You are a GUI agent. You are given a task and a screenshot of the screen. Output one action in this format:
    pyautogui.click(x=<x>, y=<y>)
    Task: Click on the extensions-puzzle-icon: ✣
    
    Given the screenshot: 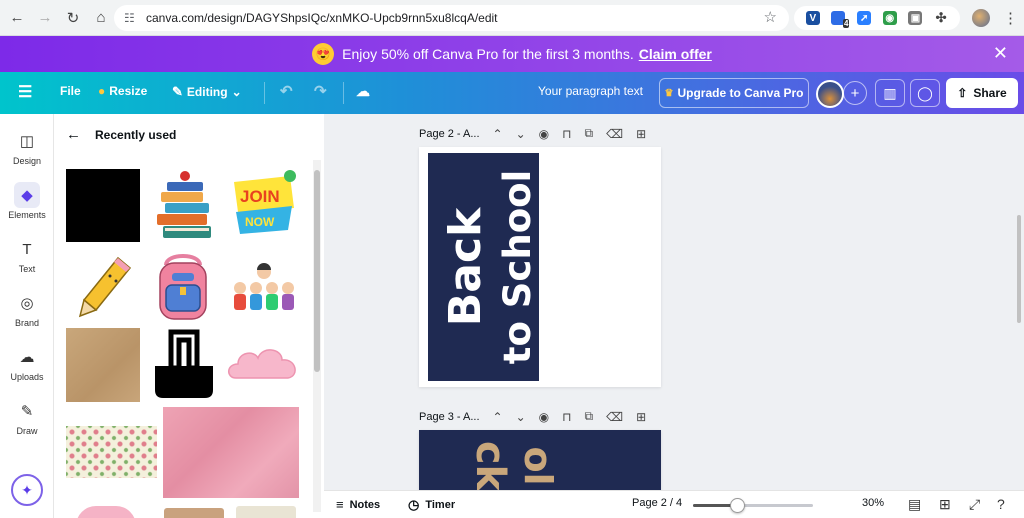 What is the action you would take?
    pyautogui.click(x=941, y=17)
    